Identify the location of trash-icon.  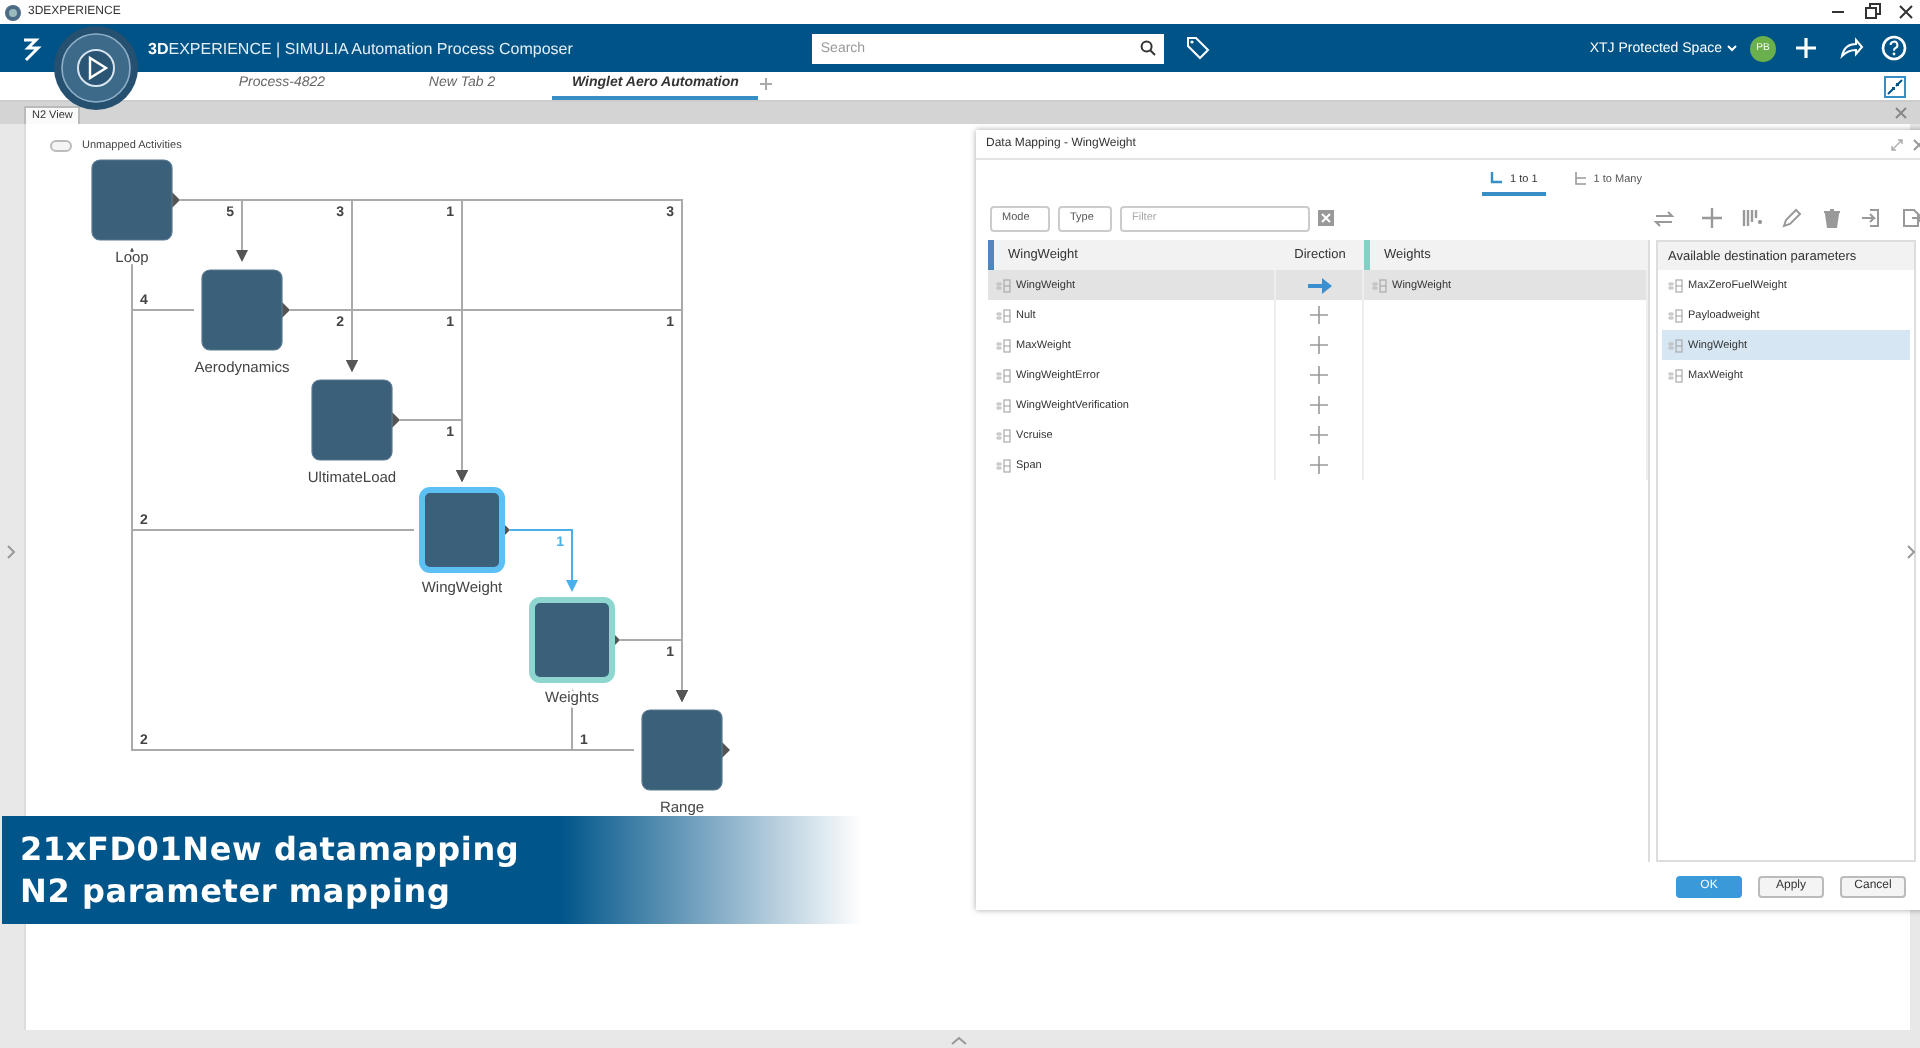
(1832, 218).